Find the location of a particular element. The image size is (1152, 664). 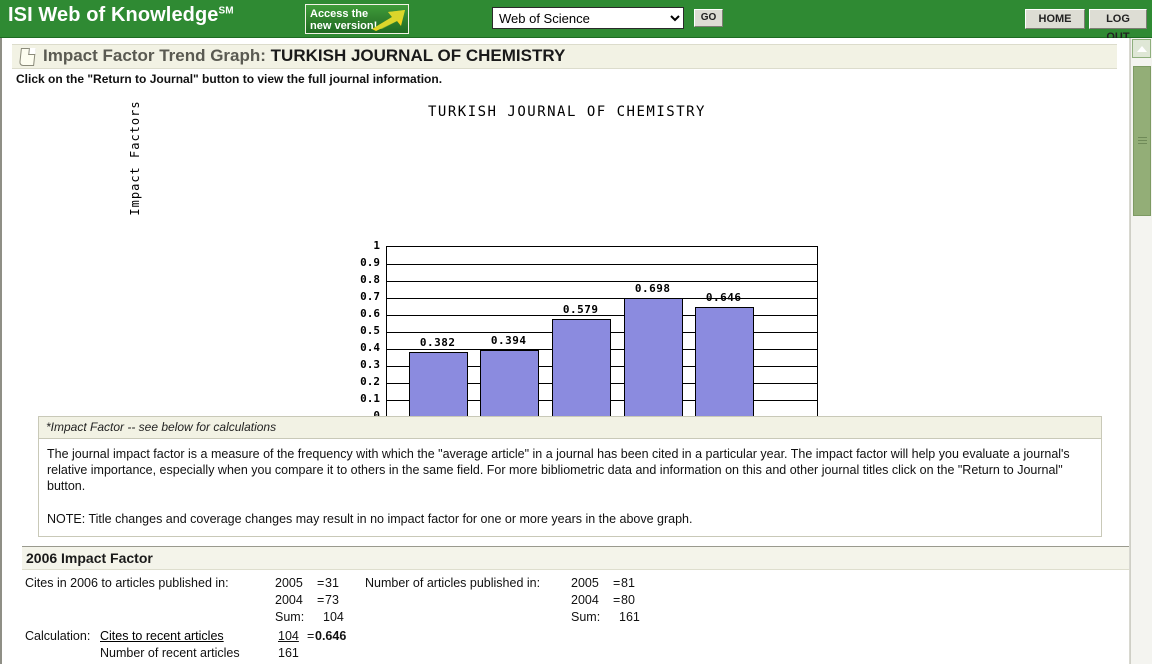

logout-button: LOG OUT is located at coordinates (1118, 26).